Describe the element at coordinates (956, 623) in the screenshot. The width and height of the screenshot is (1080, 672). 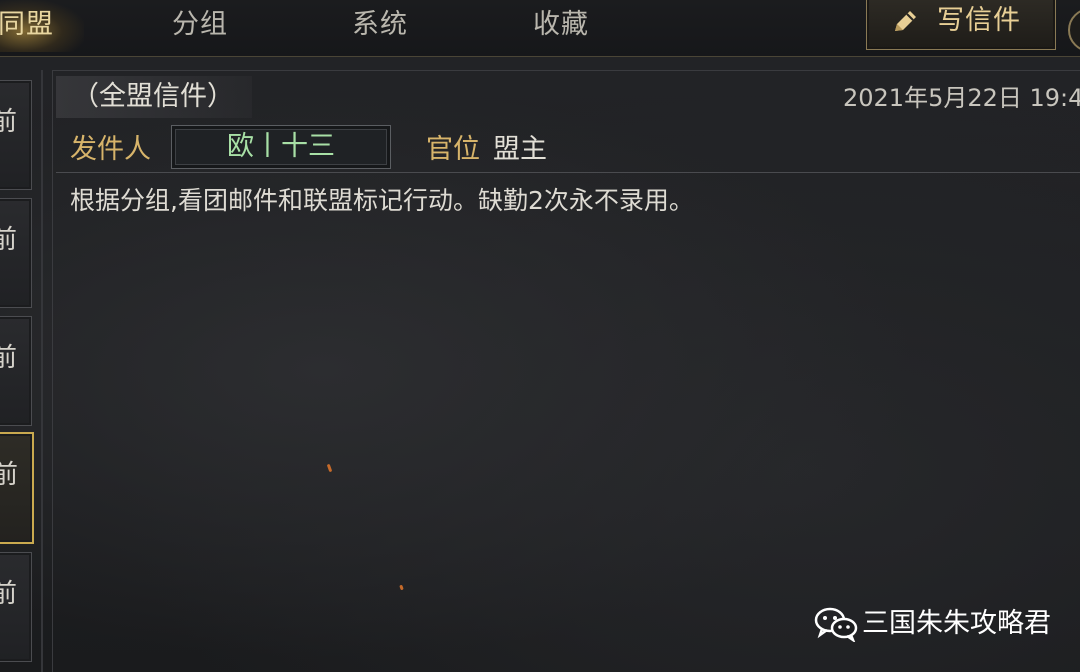
I see `watermark-text: 三国朱朱攻略君` at that location.